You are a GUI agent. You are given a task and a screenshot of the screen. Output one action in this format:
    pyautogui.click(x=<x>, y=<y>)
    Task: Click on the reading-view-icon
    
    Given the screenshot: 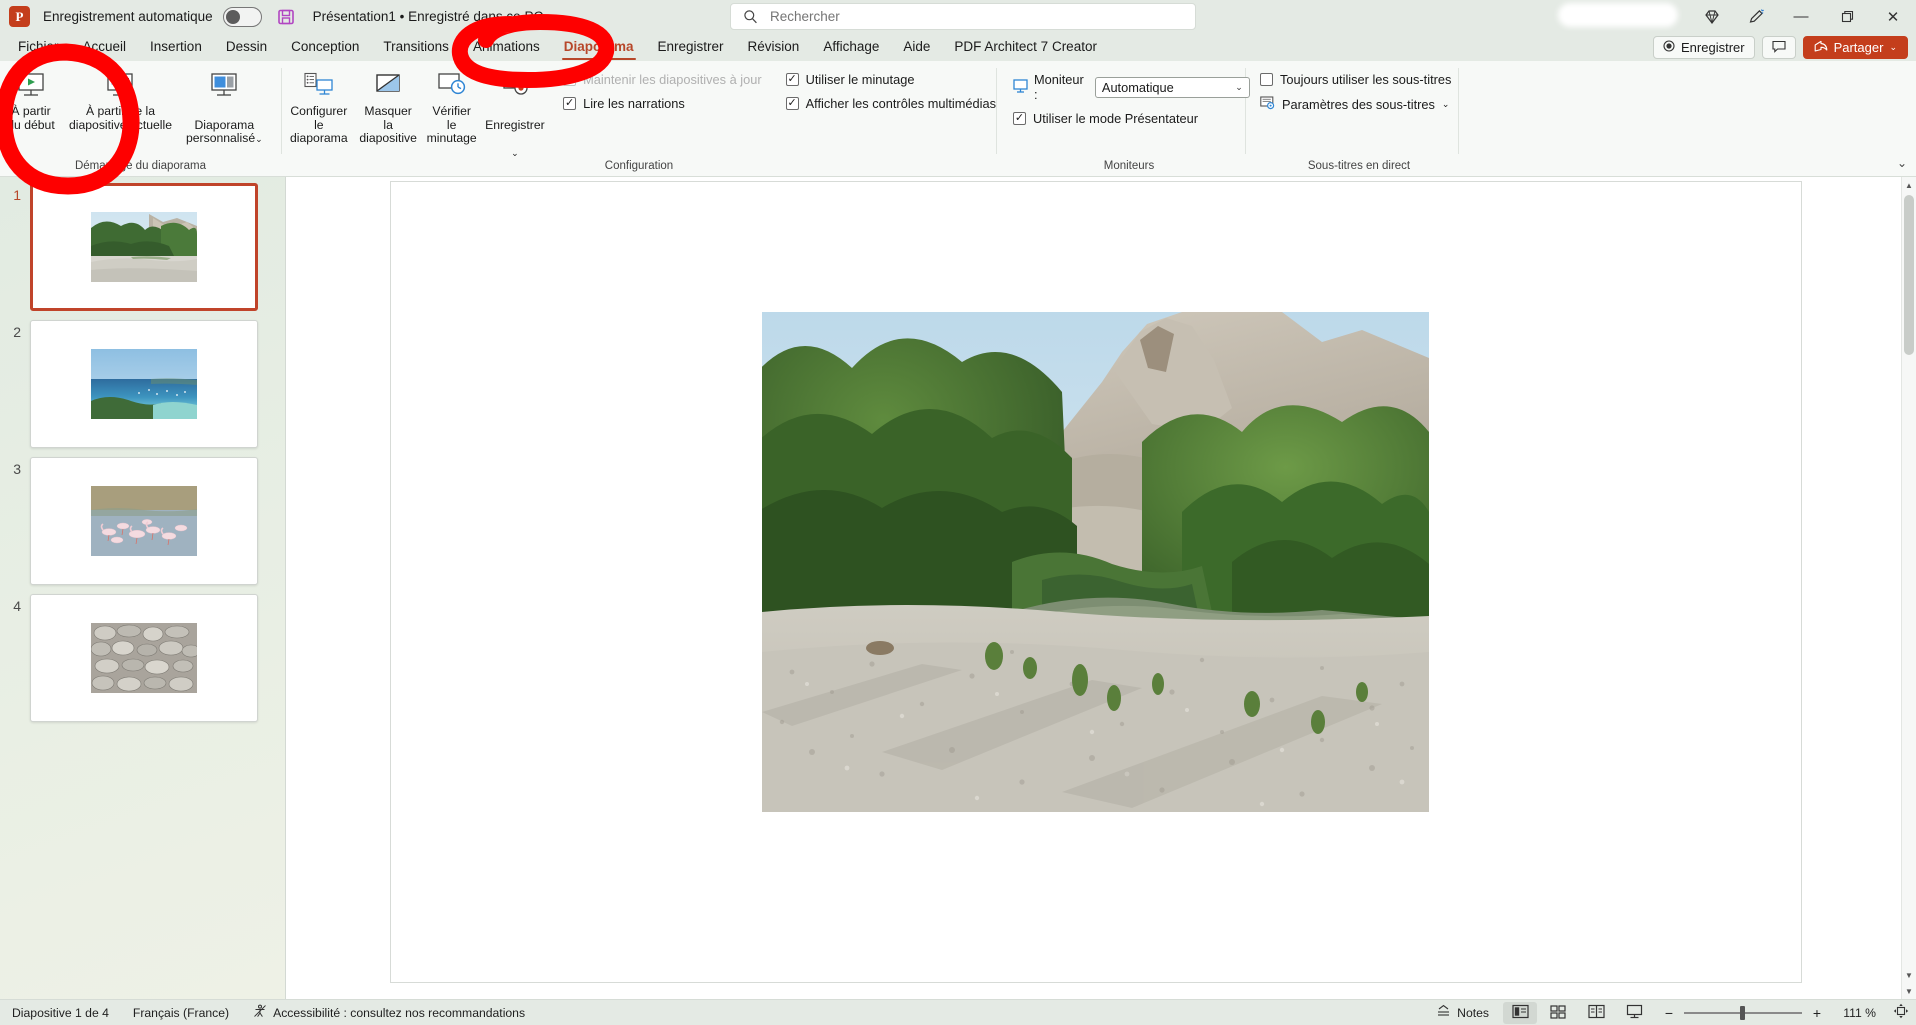 What is the action you would take?
    pyautogui.click(x=1596, y=1013)
    